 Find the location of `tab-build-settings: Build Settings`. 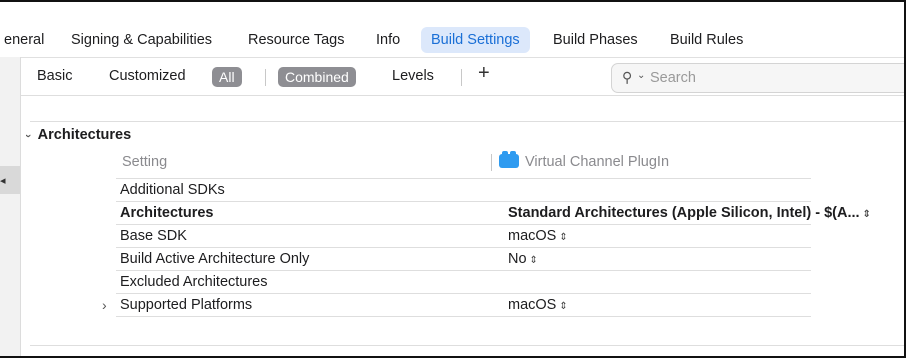

tab-build-settings: Build Settings is located at coordinates (475, 40).